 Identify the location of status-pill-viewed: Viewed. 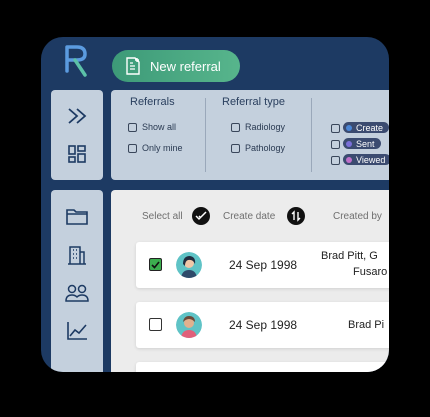
(366, 159).